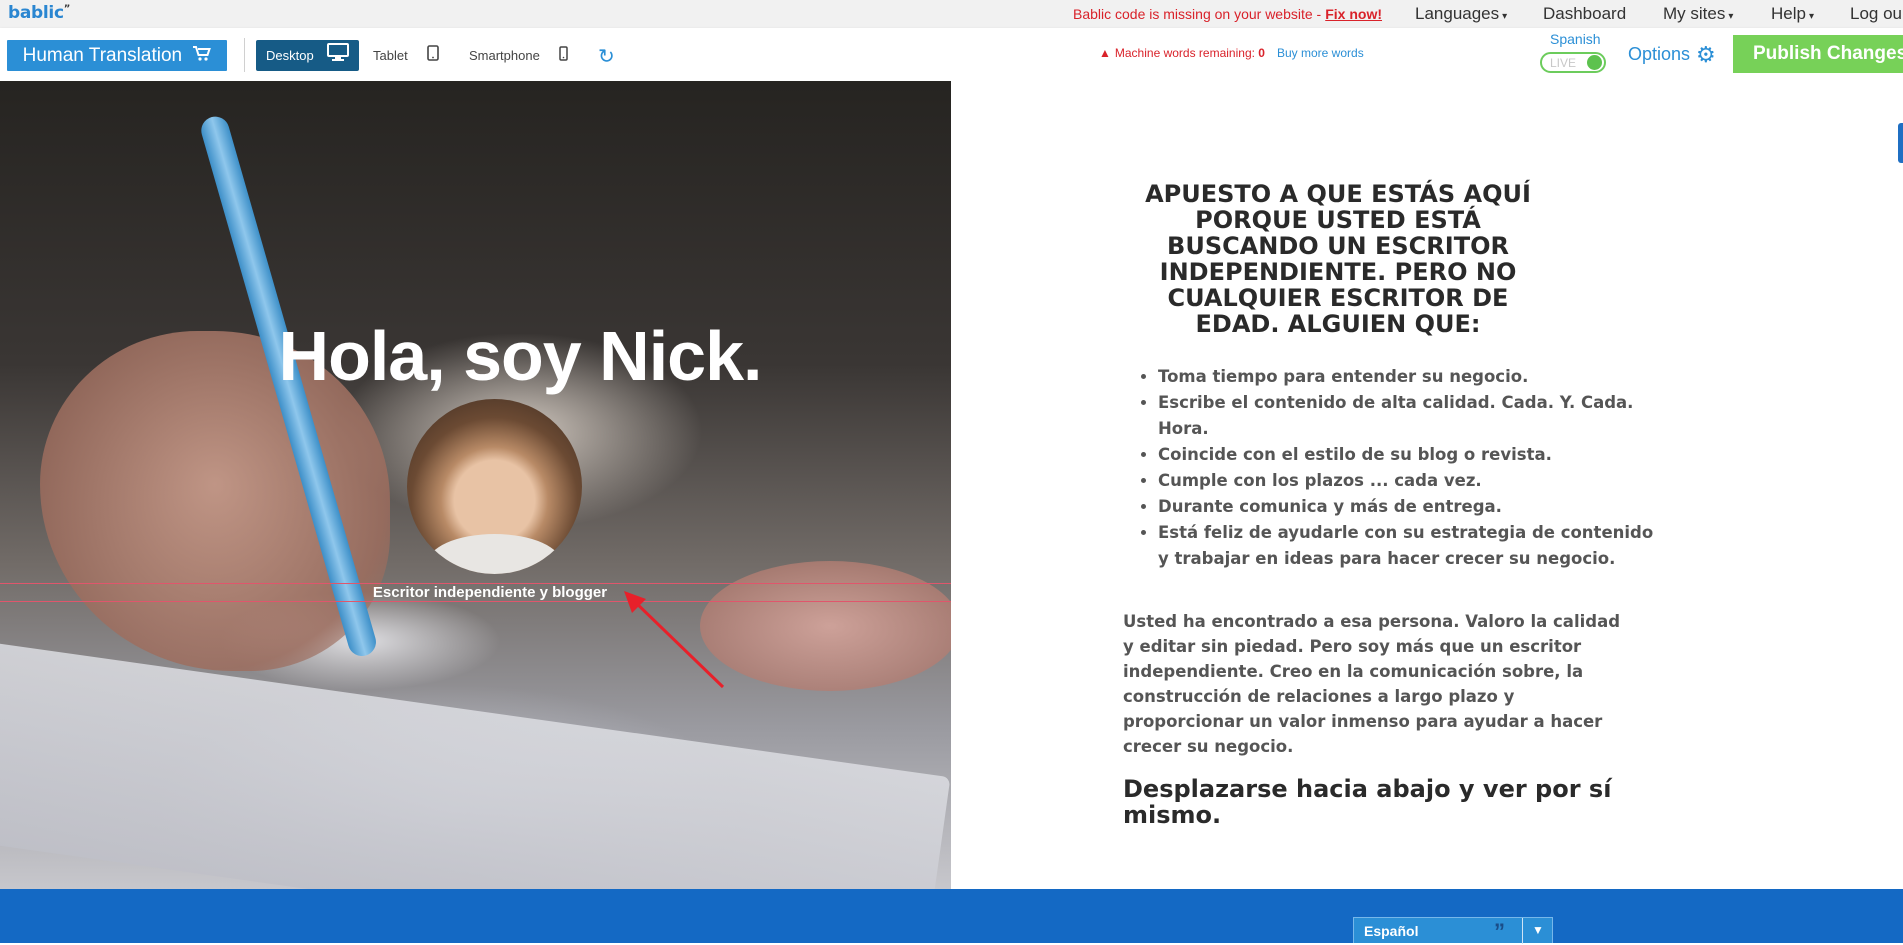  What do you see at coordinates (1694, 13) in the screenshot?
I see `nav-my-sites-label: My sites` at bounding box center [1694, 13].